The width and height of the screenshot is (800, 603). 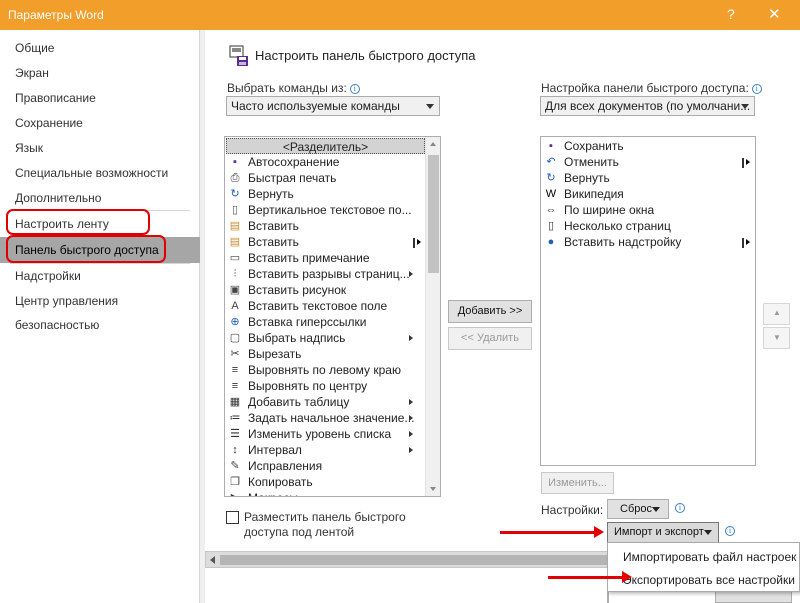 What do you see at coordinates (731, 14) in the screenshot?
I see `help-icon: ?` at bounding box center [731, 14].